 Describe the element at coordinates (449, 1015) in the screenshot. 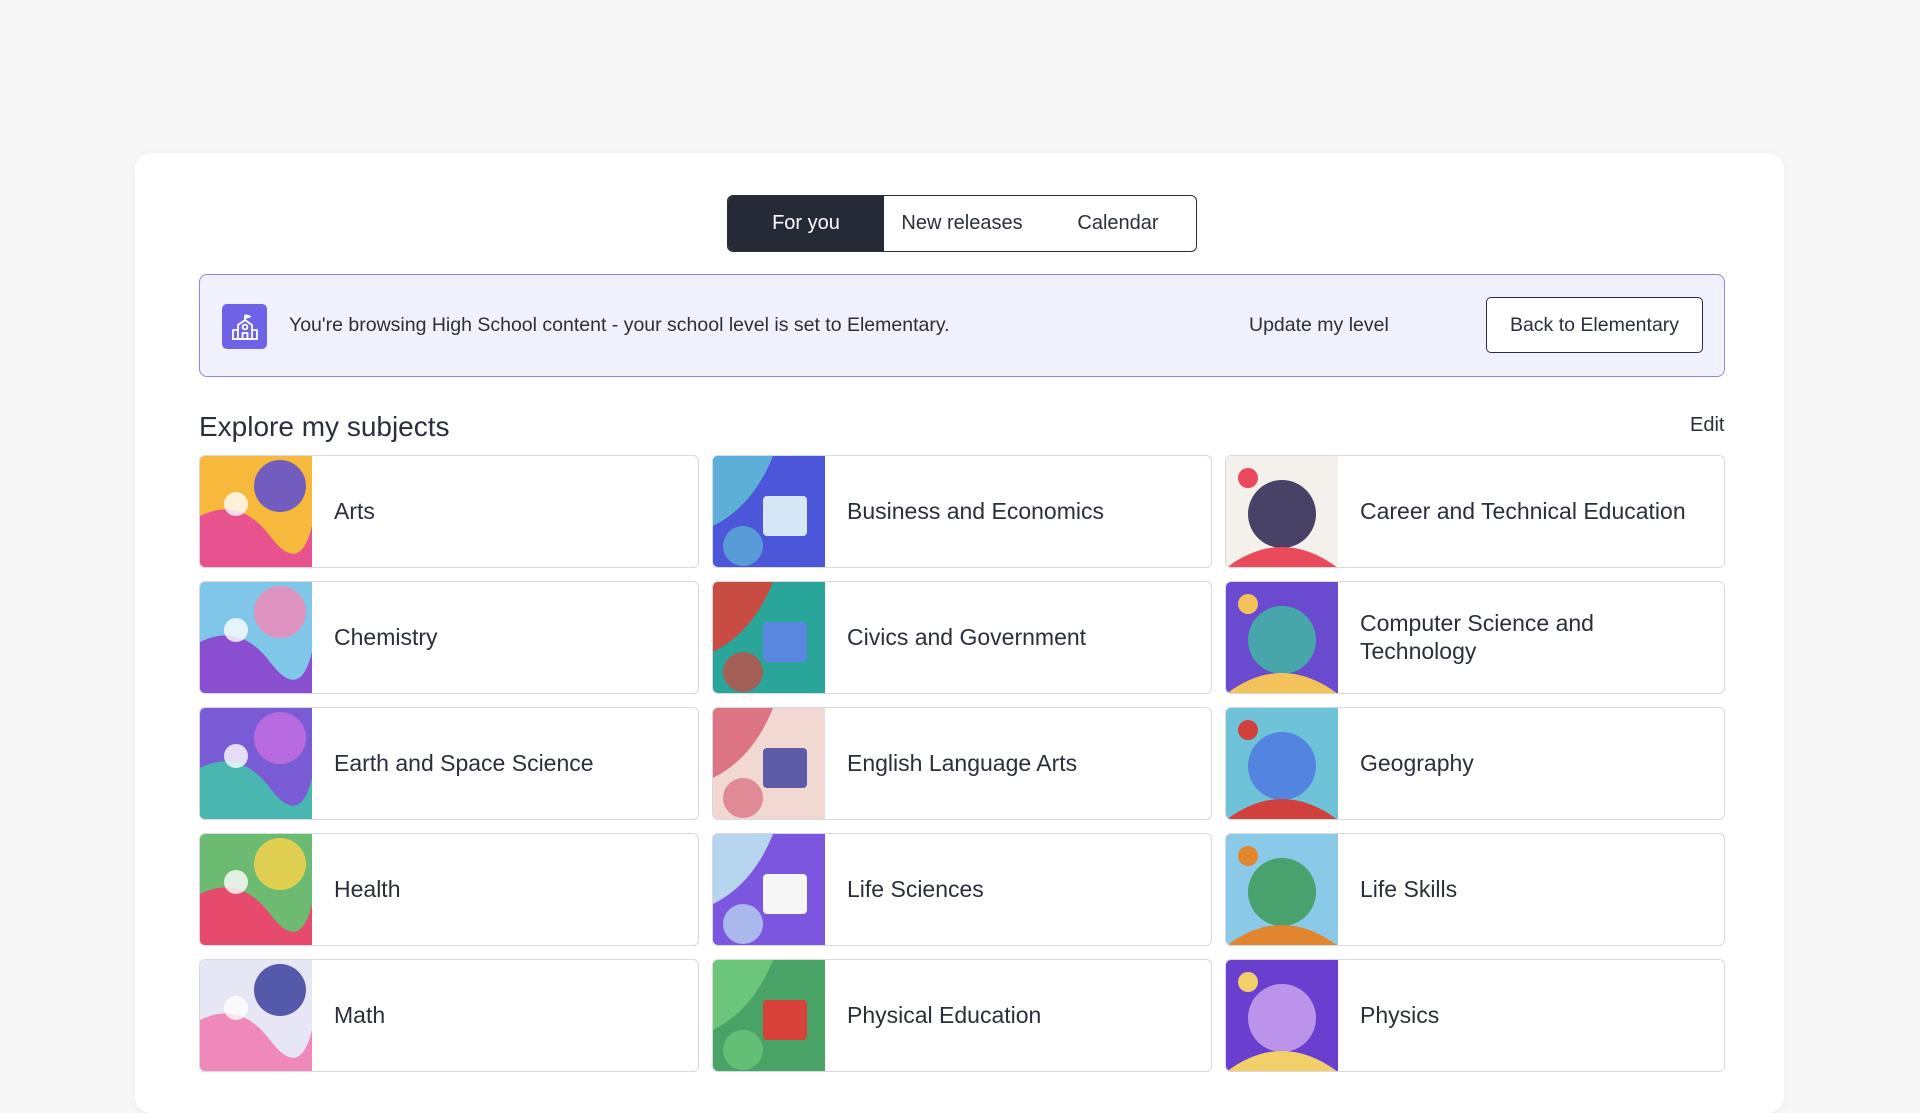

I see `subject-card: Math` at that location.